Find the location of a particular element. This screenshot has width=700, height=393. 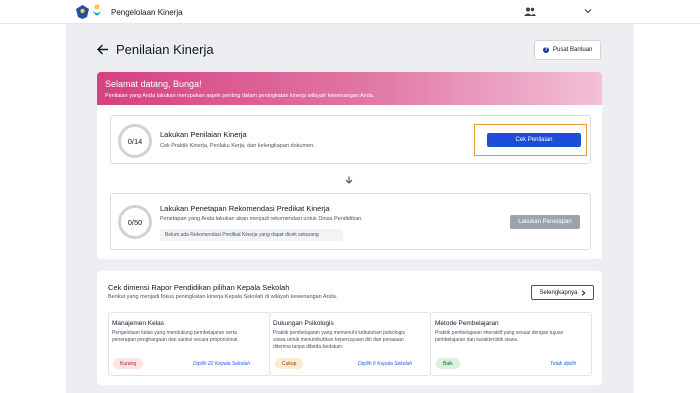

step-title: Lakukan Penilaian Kinerja is located at coordinates (203, 134).